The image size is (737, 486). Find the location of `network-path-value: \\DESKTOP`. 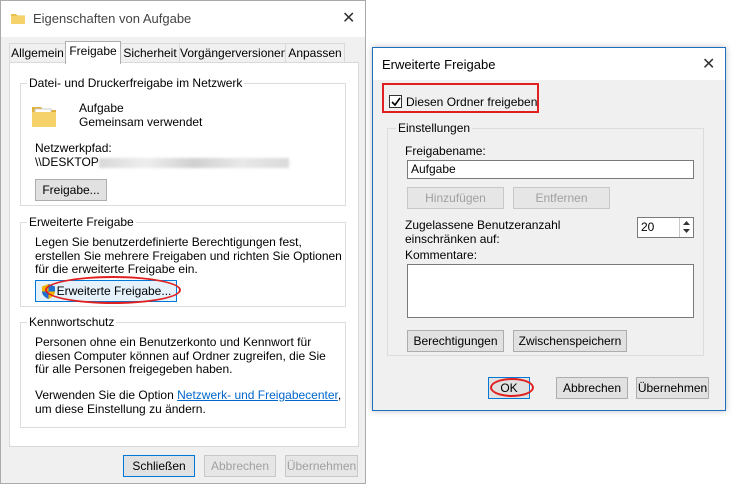

network-path-value: \\DESKTOP is located at coordinates (162, 162).